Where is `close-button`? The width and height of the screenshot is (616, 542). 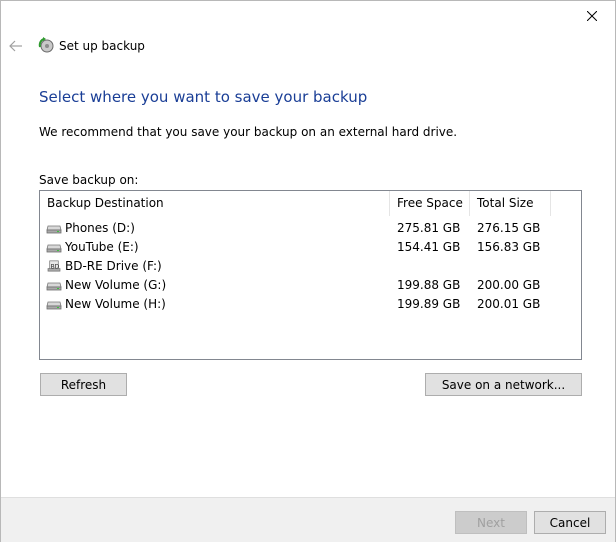
close-button is located at coordinates (592, 16).